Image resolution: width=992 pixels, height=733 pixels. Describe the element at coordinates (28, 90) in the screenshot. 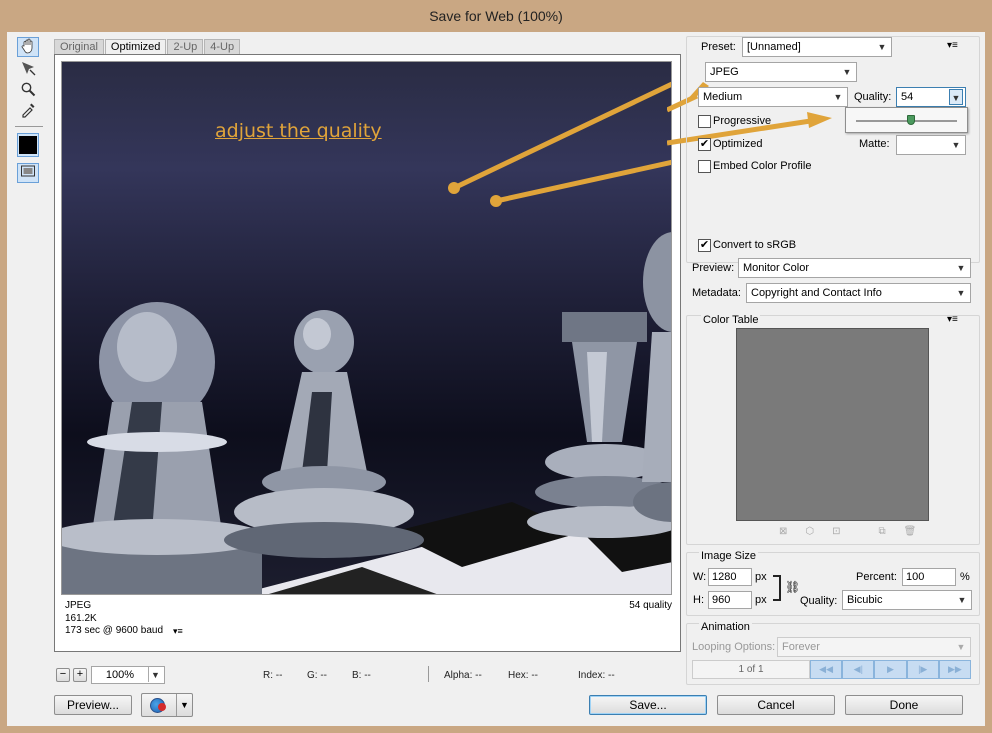

I see `zoom-tool-icon` at that location.